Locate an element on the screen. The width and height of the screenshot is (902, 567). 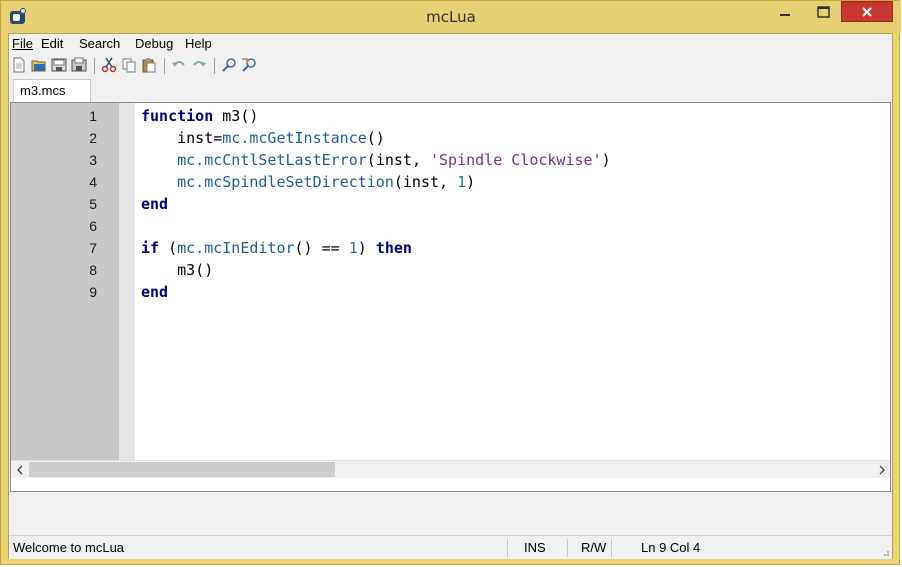
line-number: 8 is located at coordinates (93, 270).